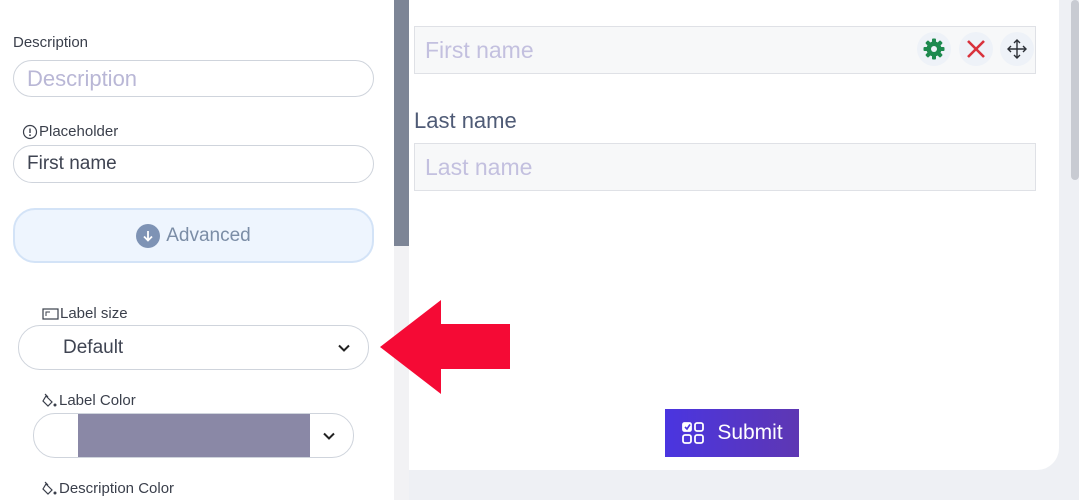  I want to click on field-settings-button, so click(934, 49).